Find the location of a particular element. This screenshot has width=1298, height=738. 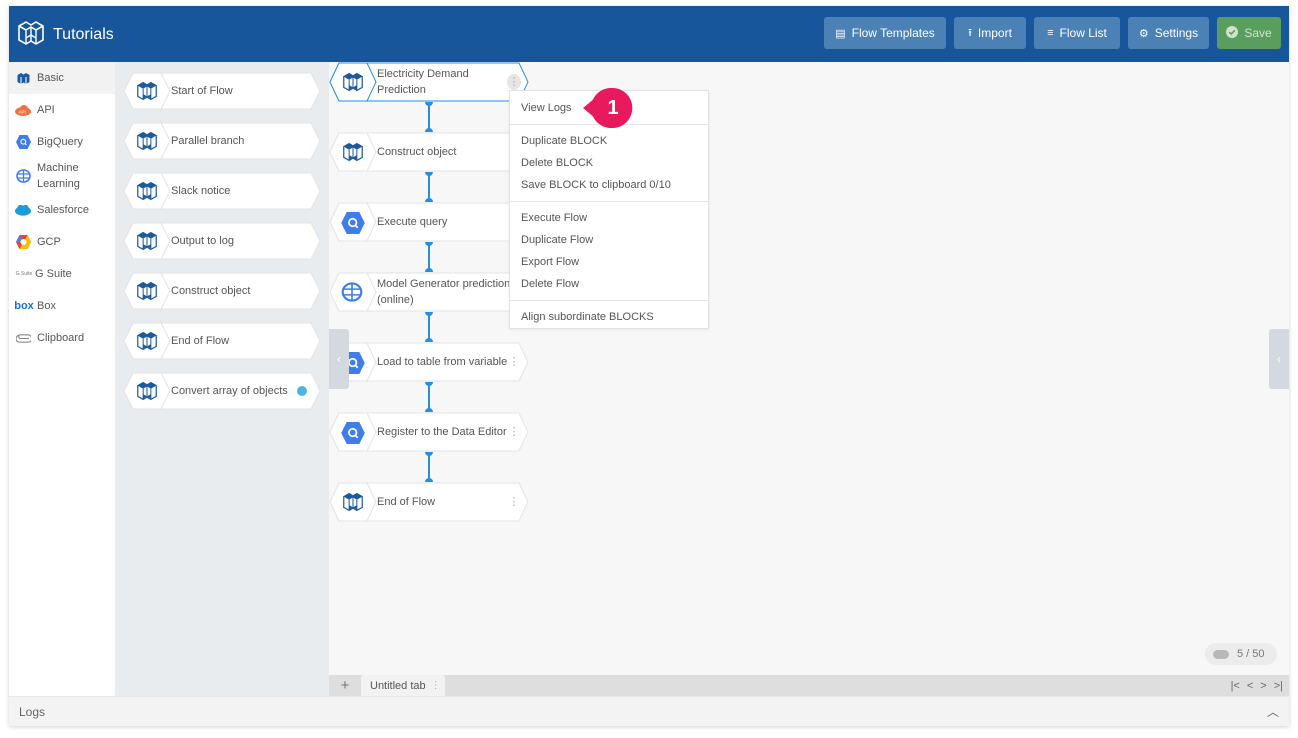

category-machine-learning: Machine Learning is located at coordinates (62, 176).